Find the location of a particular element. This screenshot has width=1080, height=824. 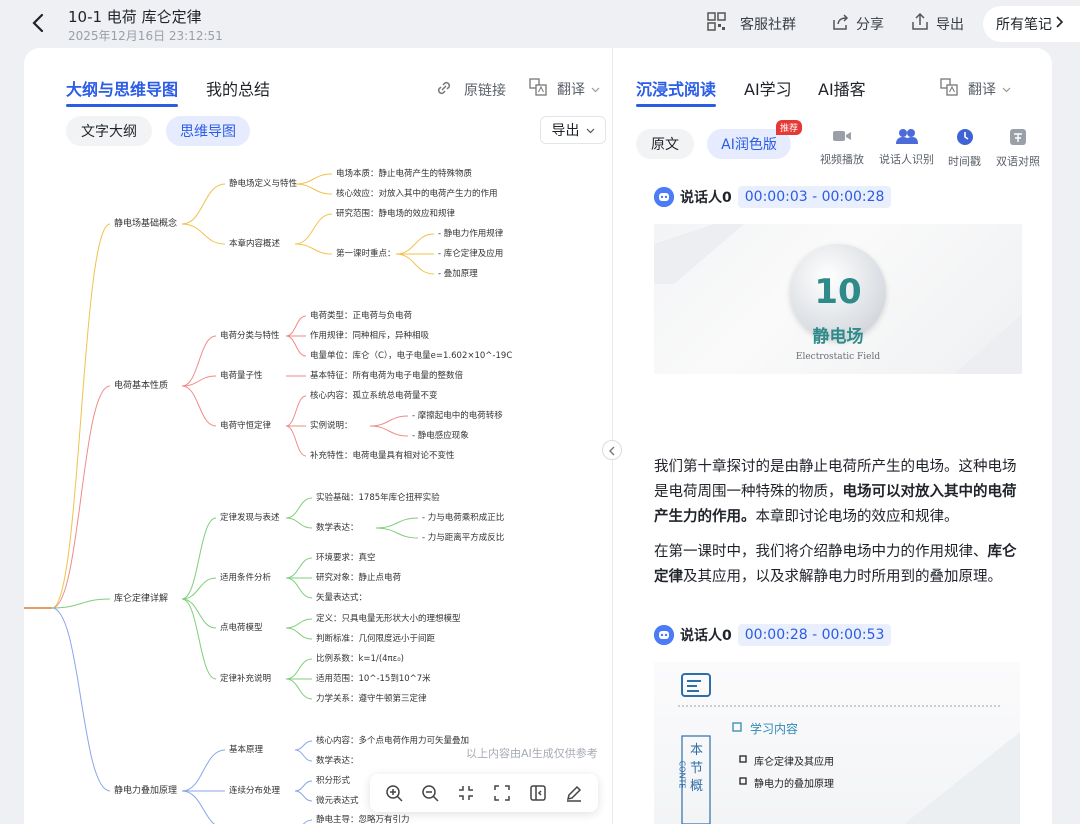

mindmap-node-l3: 电场本质：静止电荷产生的特殊物质 is located at coordinates (404, 174).